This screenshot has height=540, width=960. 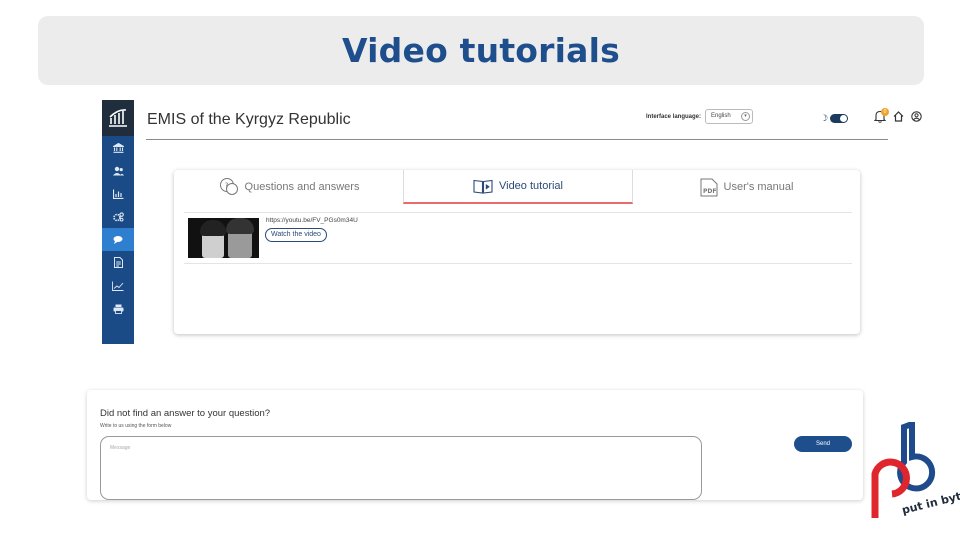 What do you see at coordinates (118, 170) in the screenshot?
I see `users-icon` at bounding box center [118, 170].